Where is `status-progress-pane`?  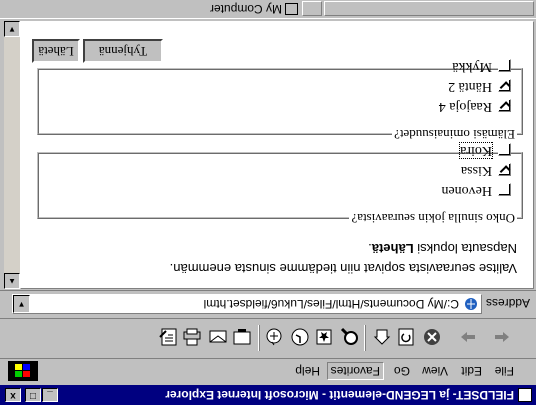 status-progress-pane is located at coordinates (312, 8).